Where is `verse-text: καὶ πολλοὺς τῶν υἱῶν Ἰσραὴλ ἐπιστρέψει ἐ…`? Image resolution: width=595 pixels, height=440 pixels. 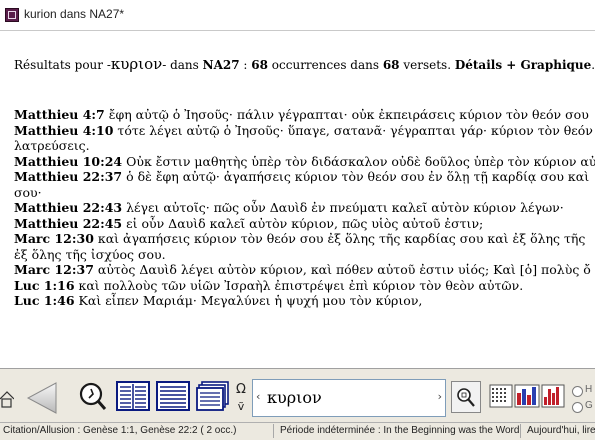
verse-text: καὶ πολλοὺς τῶν υἱῶν Ἰσραὴλ ἐπιστρέψει ἐ… is located at coordinates (301, 285).